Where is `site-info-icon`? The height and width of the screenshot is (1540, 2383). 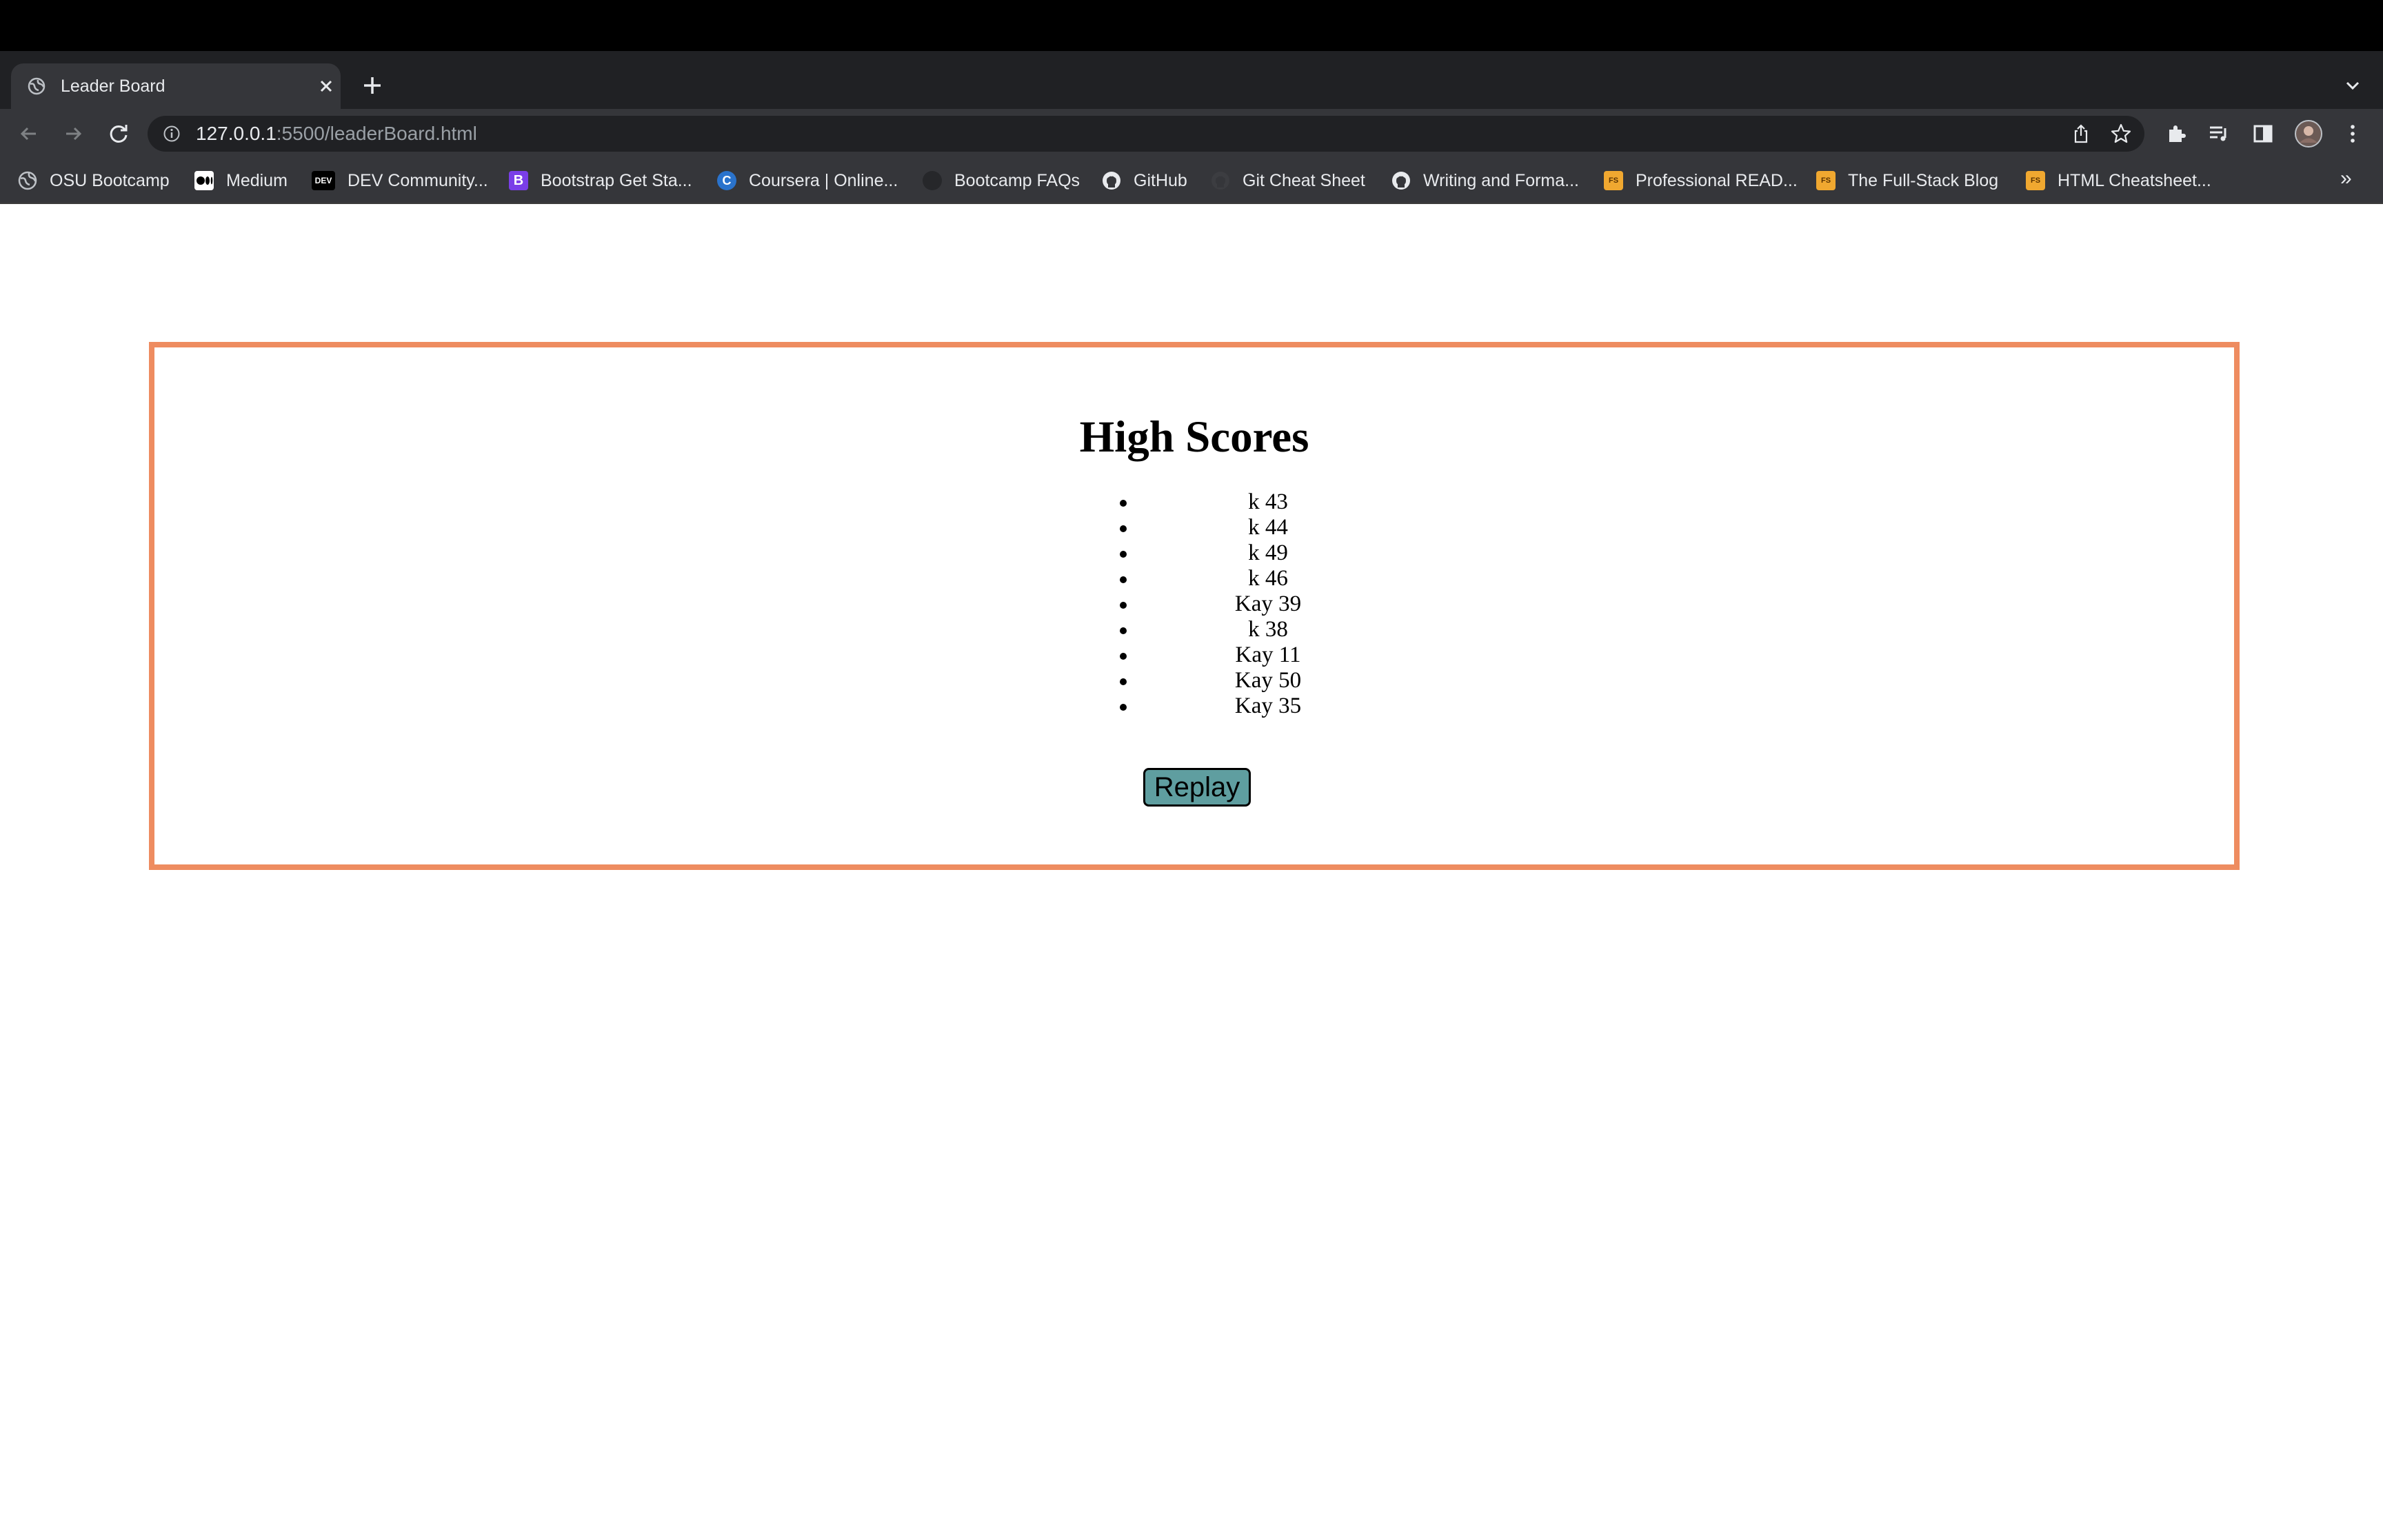 site-info-icon is located at coordinates (172, 134).